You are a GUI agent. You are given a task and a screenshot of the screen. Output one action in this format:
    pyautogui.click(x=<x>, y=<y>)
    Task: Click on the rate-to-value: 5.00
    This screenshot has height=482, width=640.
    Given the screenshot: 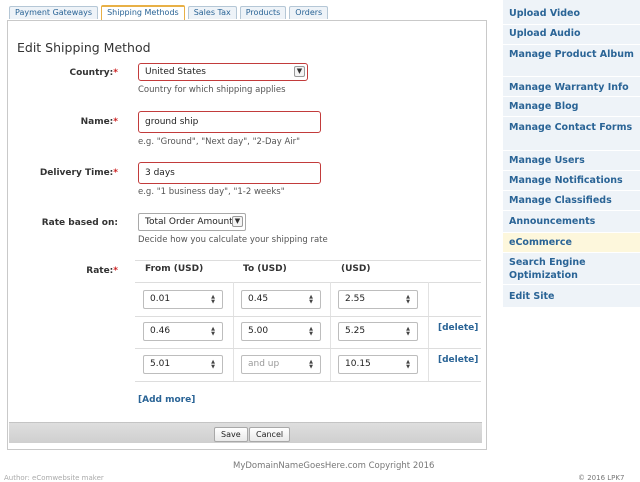 What is the action you would take?
    pyautogui.click(x=258, y=331)
    